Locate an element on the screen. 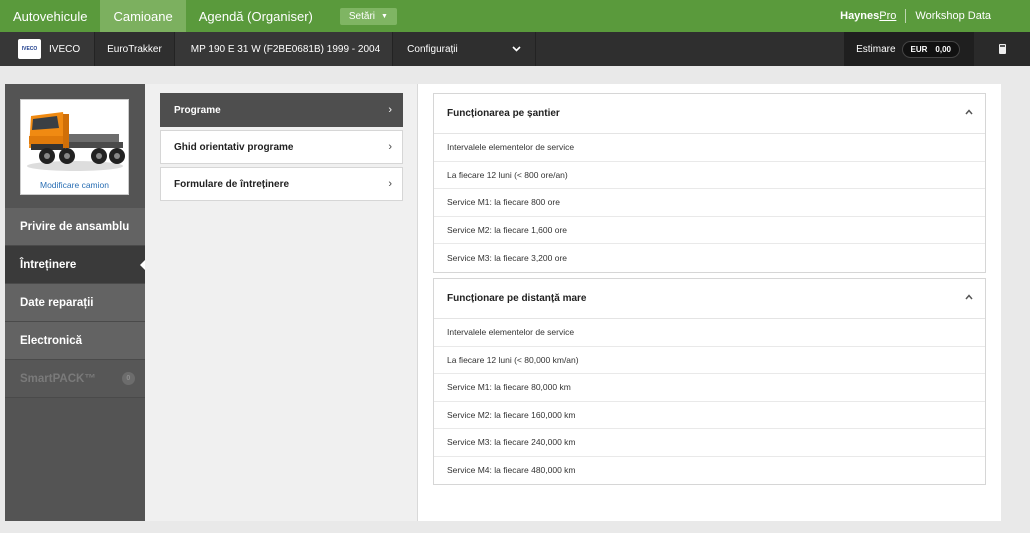 The width and height of the screenshot is (1030, 533). vehicle-make-label: IVECO is located at coordinates (65, 49).